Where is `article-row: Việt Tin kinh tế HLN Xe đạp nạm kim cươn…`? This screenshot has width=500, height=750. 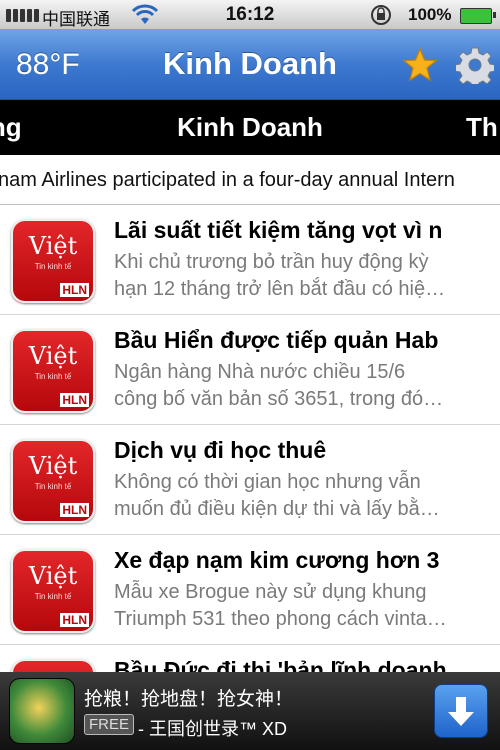
article-row: Việt Tin kinh tế HLN Xe đạp nạm kim cươn… is located at coordinates (250, 590).